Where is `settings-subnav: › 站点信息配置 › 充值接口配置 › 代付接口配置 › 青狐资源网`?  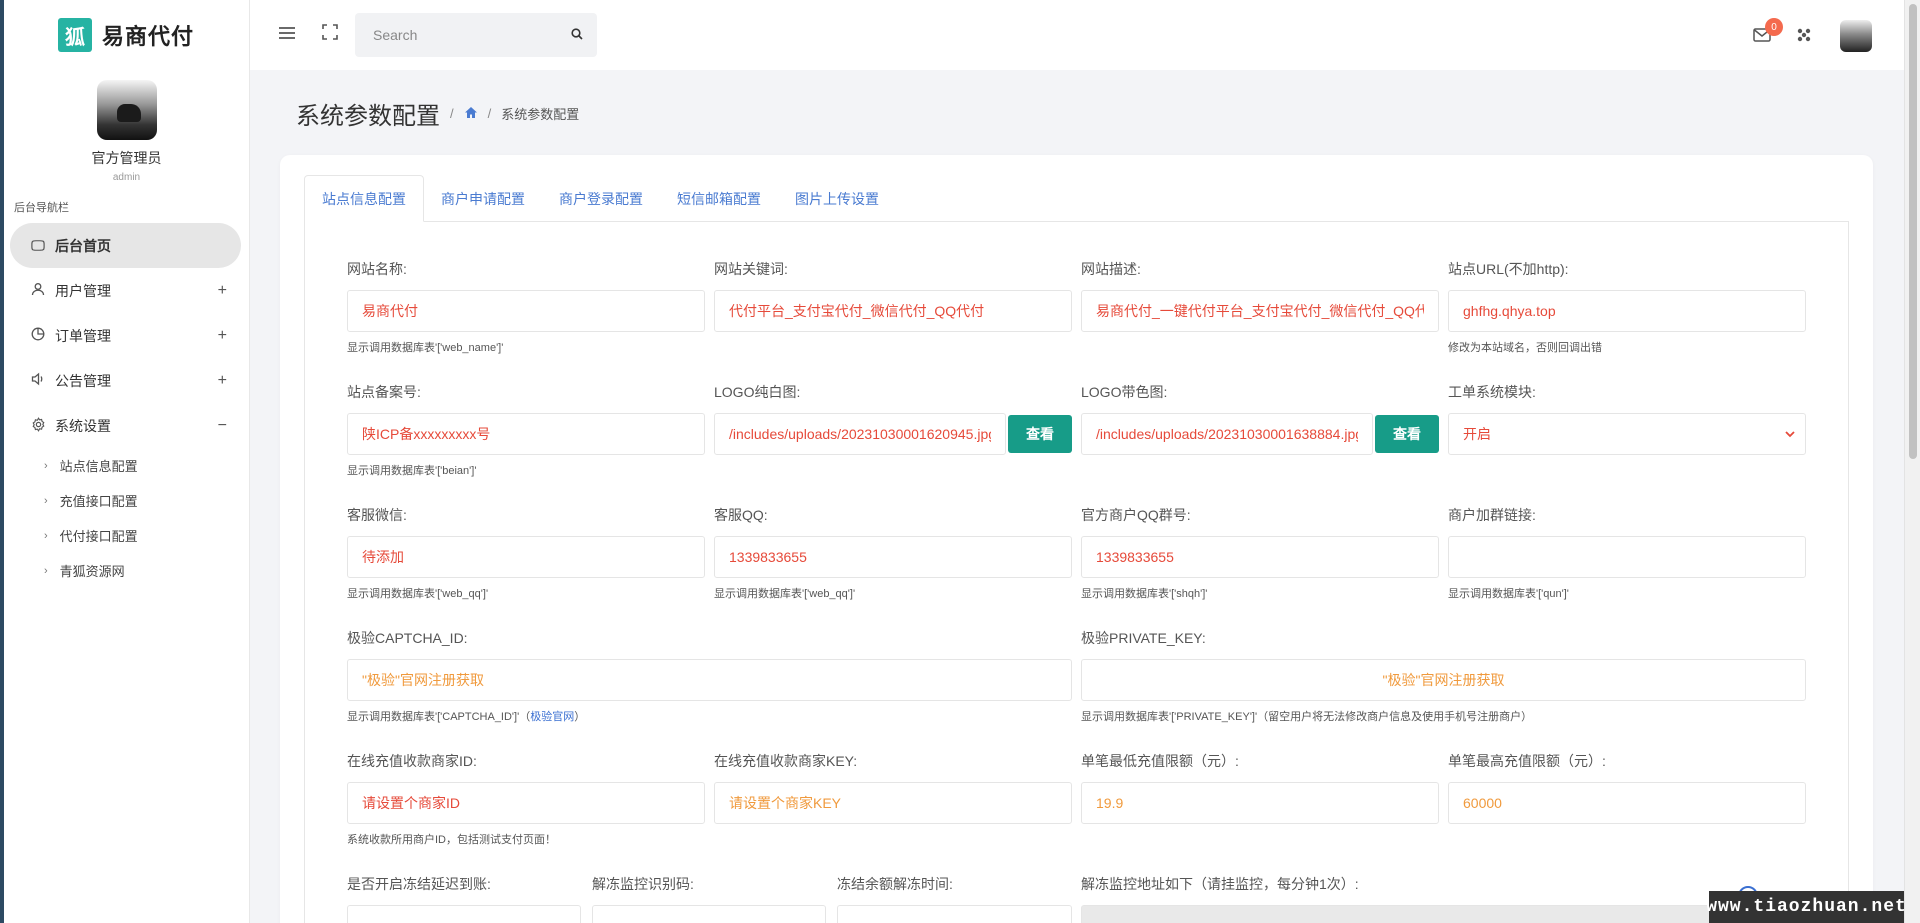
settings-subnav: › 站点信息配置 › 充值接口配置 › 代付接口配置 › 青狐资源网 is located at coordinates (126, 518).